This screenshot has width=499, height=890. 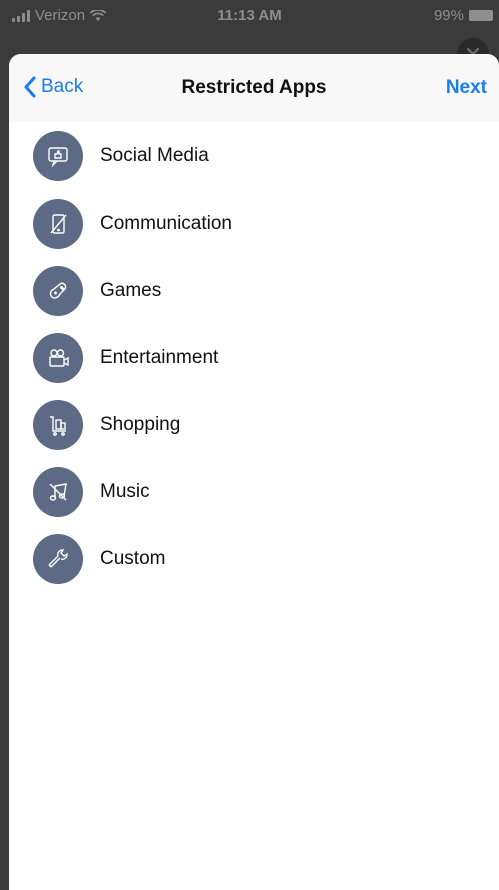 What do you see at coordinates (133, 558) in the screenshot?
I see `list-item-label: Custom` at bounding box center [133, 558].